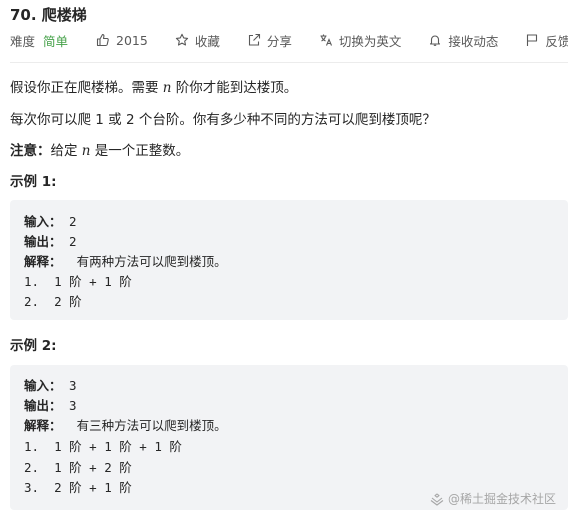  I want to click on translate-button: 切换为英文, so click(360, 40).